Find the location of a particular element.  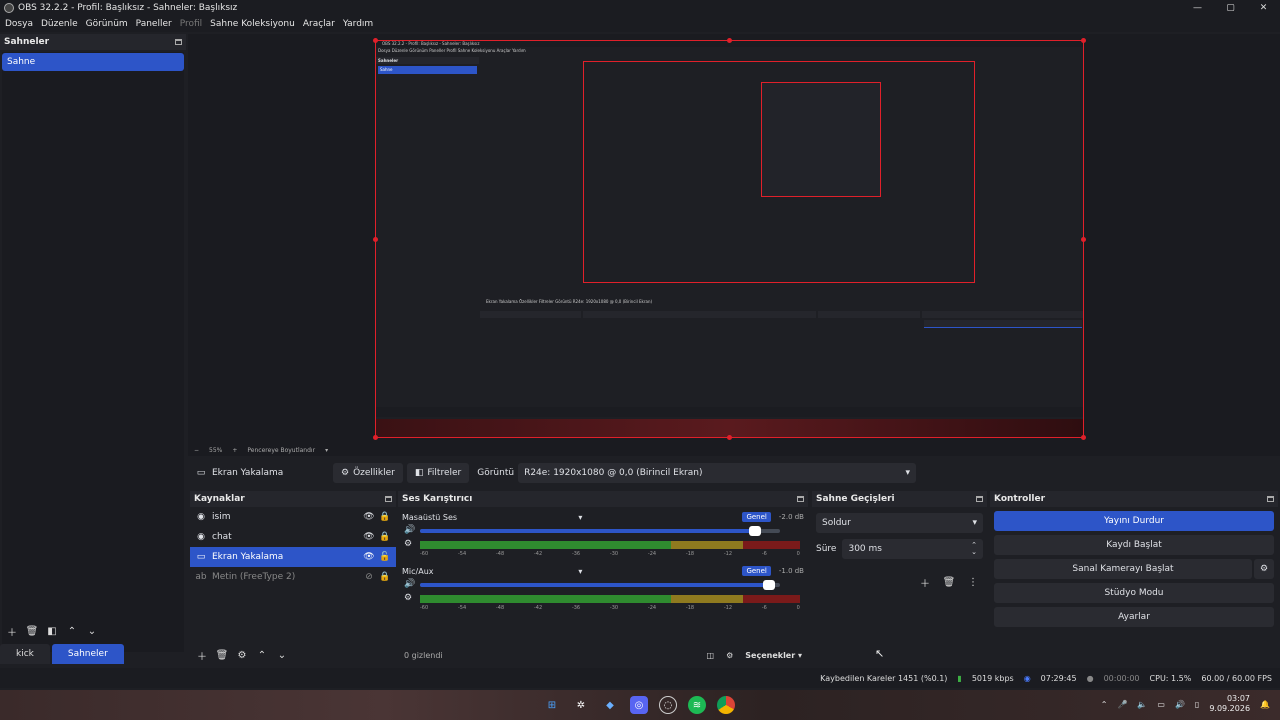

hidden-eye-icon: ⊘ is located at coordinates (369, 577).